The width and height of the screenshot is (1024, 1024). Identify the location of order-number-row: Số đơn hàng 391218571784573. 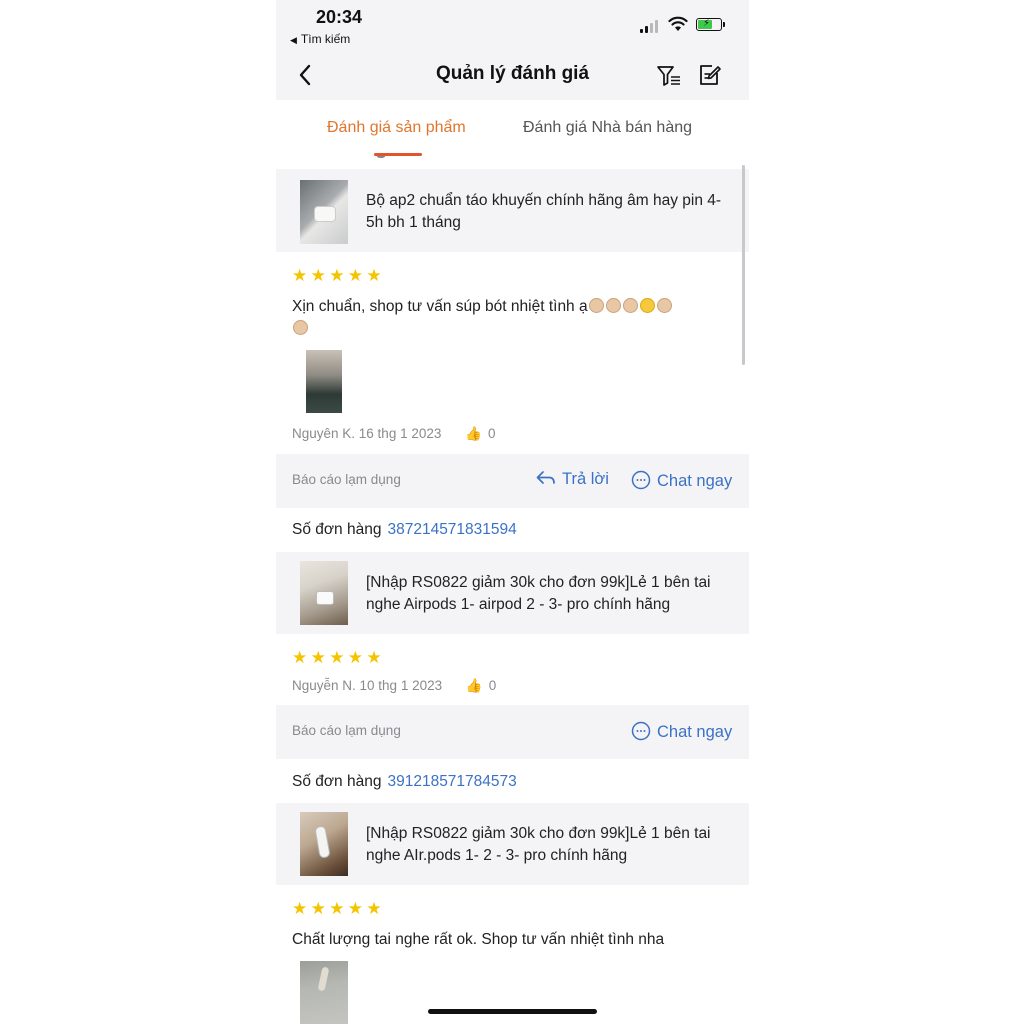
(404, 782).